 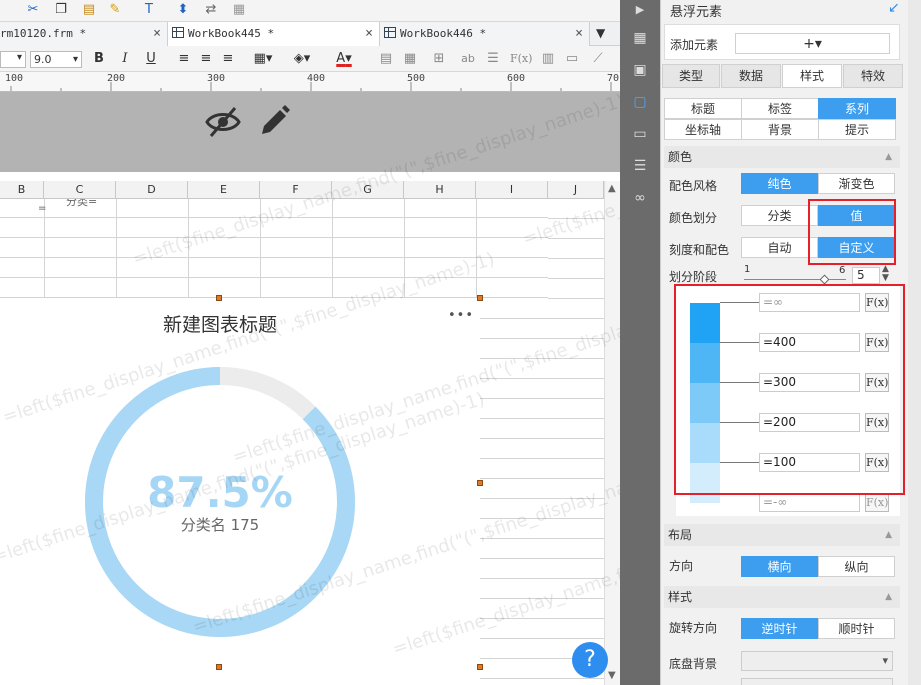 I want to click on table-icon: ▦, so click(x=640, y=38).